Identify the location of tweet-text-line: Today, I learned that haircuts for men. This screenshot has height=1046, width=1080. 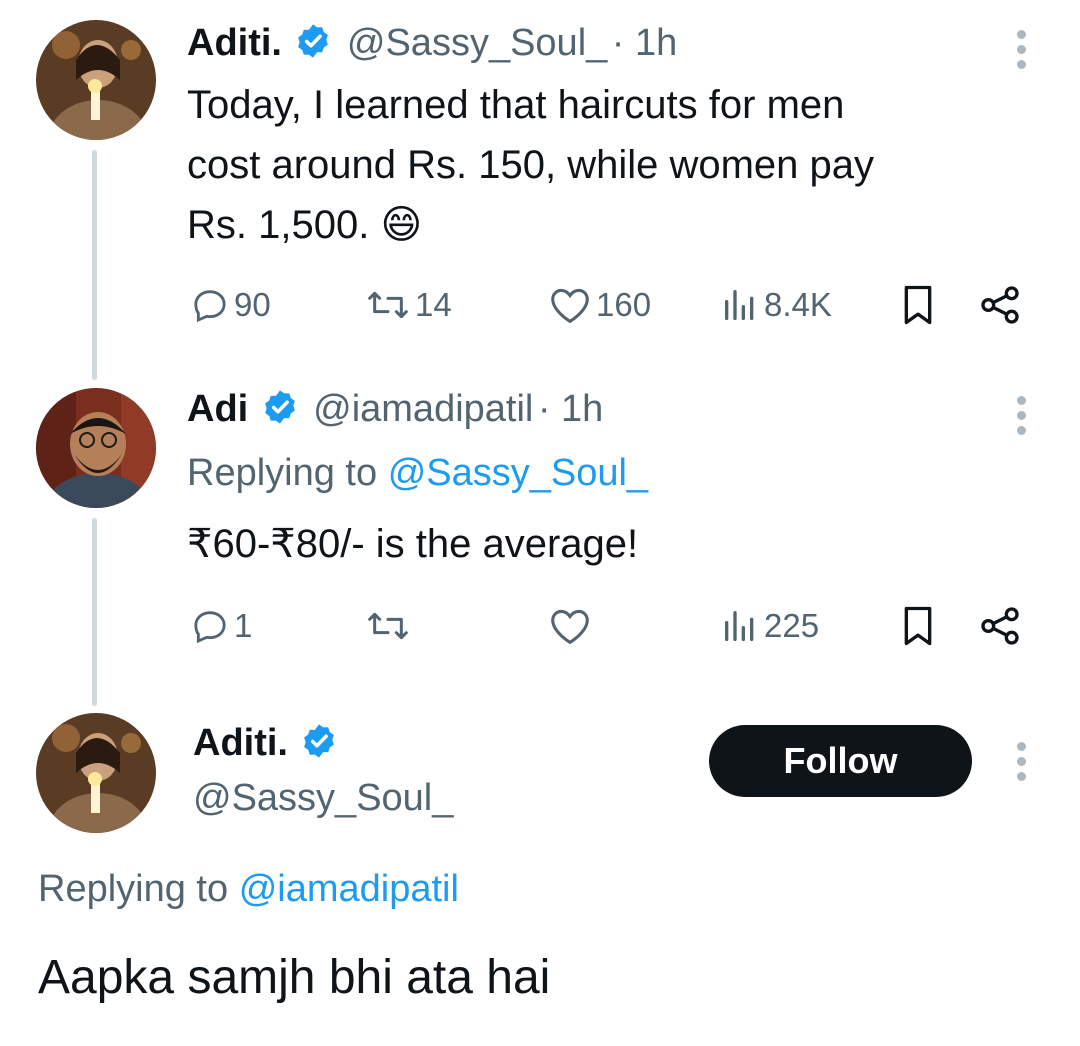
(516, 105).